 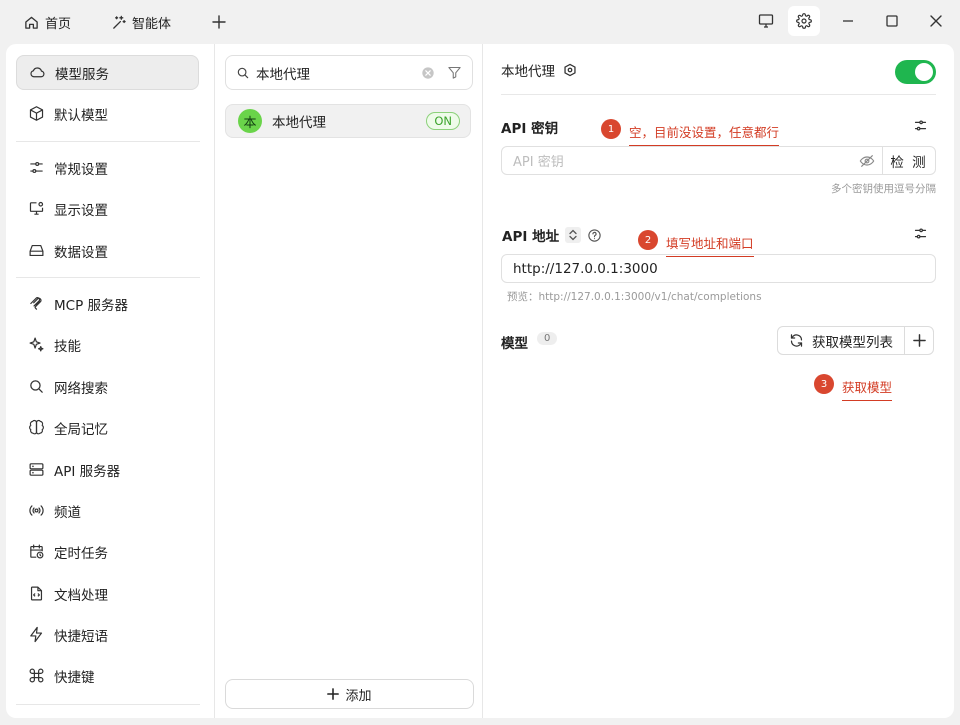 What do you see at coordinates (107, 551) in the screenshot?
I see `sidebar-item-scheduled-tasks: 定时任务` at bounding box center [107, 551].